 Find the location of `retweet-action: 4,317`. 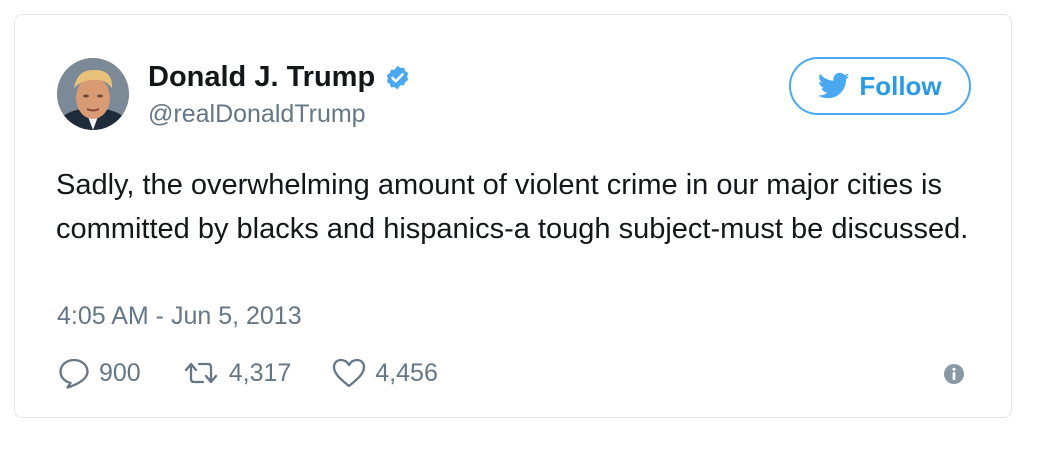

retweet-action: 4,317 is located at coordinates (236, 373).